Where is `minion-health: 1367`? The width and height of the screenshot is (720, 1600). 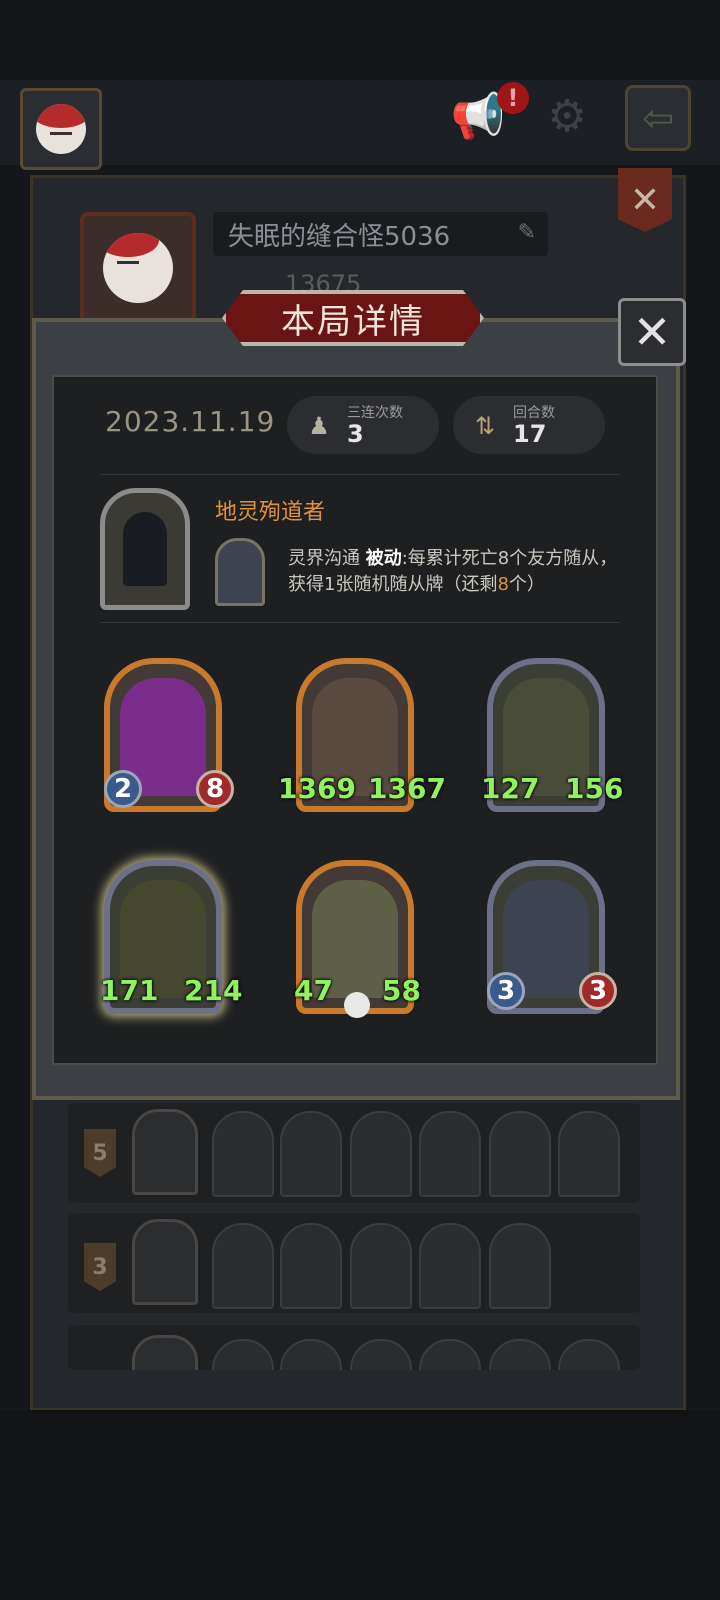
minion-health: 1367 is located at coordinates (407, 788).